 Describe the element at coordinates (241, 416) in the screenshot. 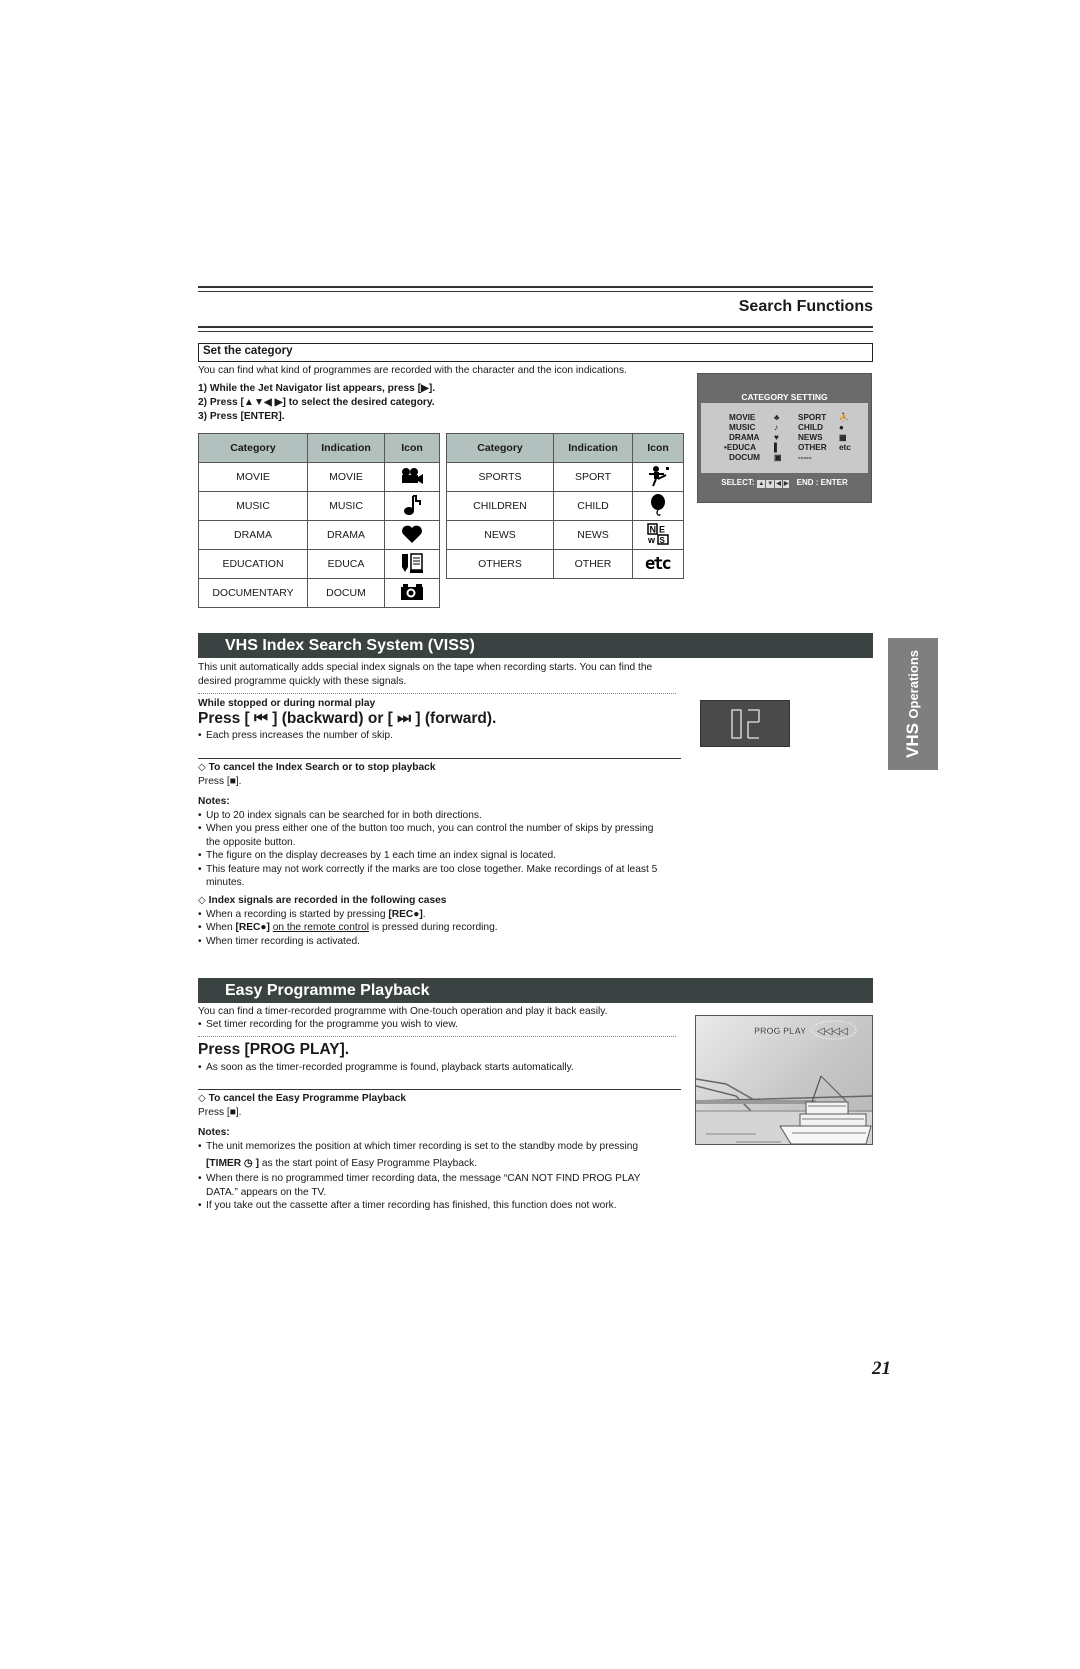

I see `step-3: 3) Press [ENTER].` at that location.